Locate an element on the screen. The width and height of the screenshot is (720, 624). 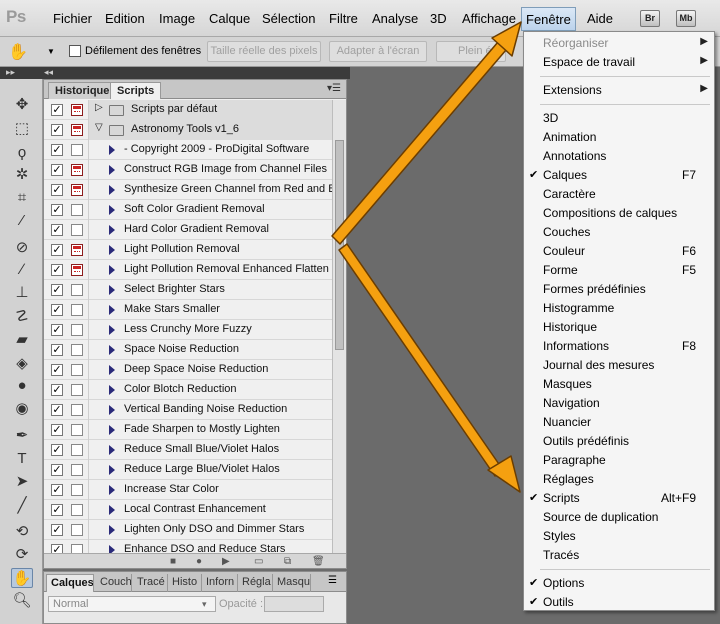
menu-item-3d: 3D is located at coordinates (619, 118).